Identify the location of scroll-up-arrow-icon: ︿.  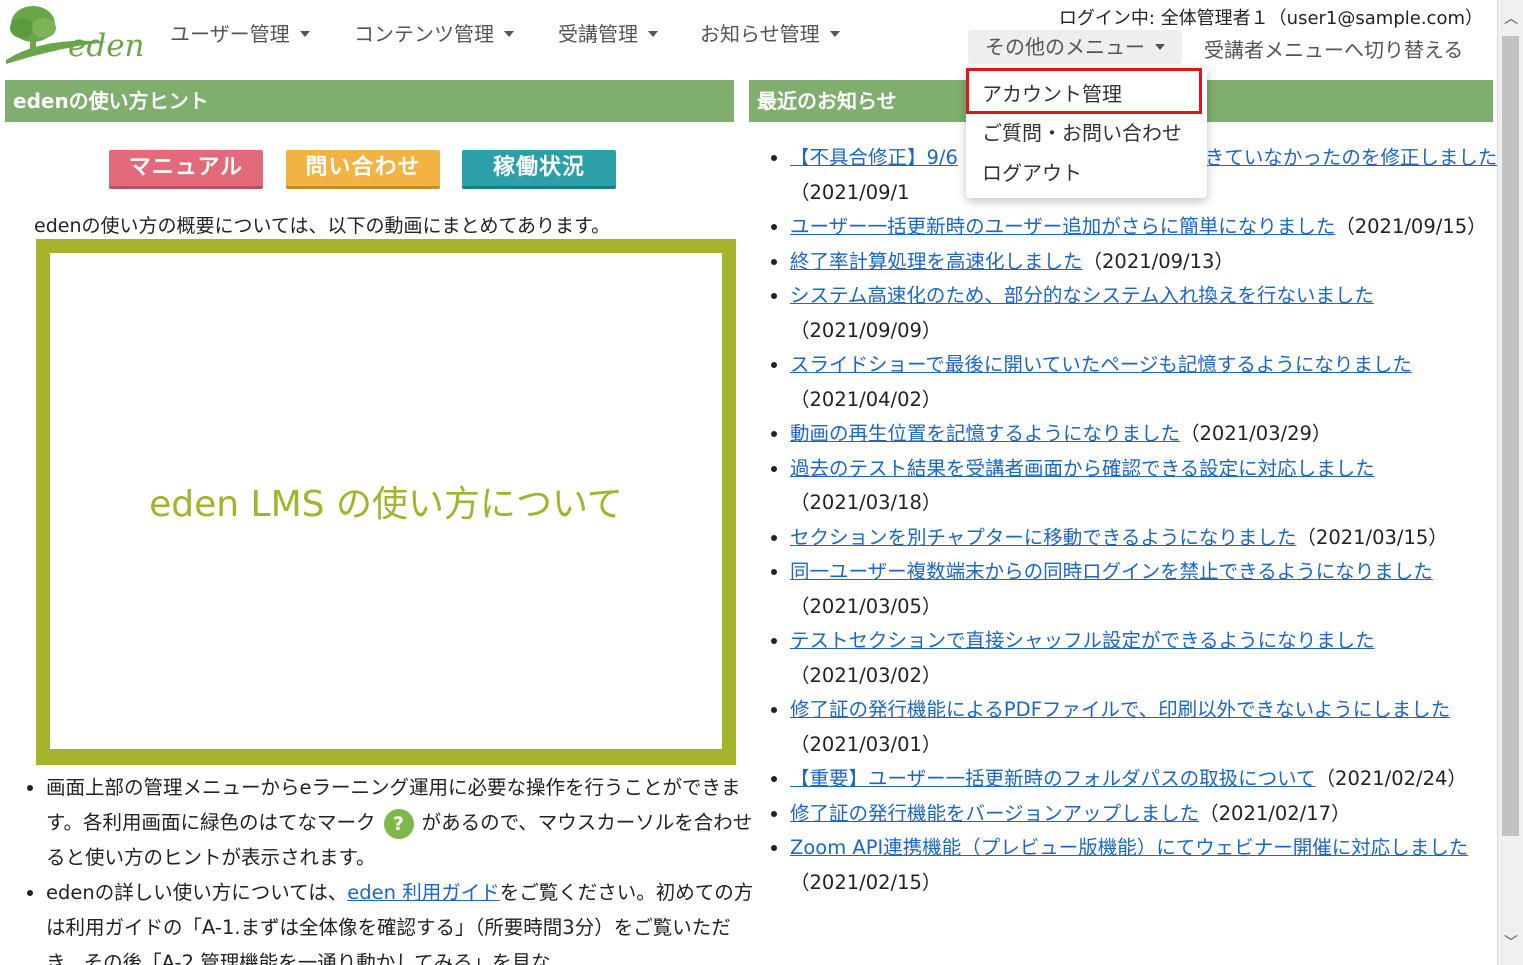
(1510, 19).